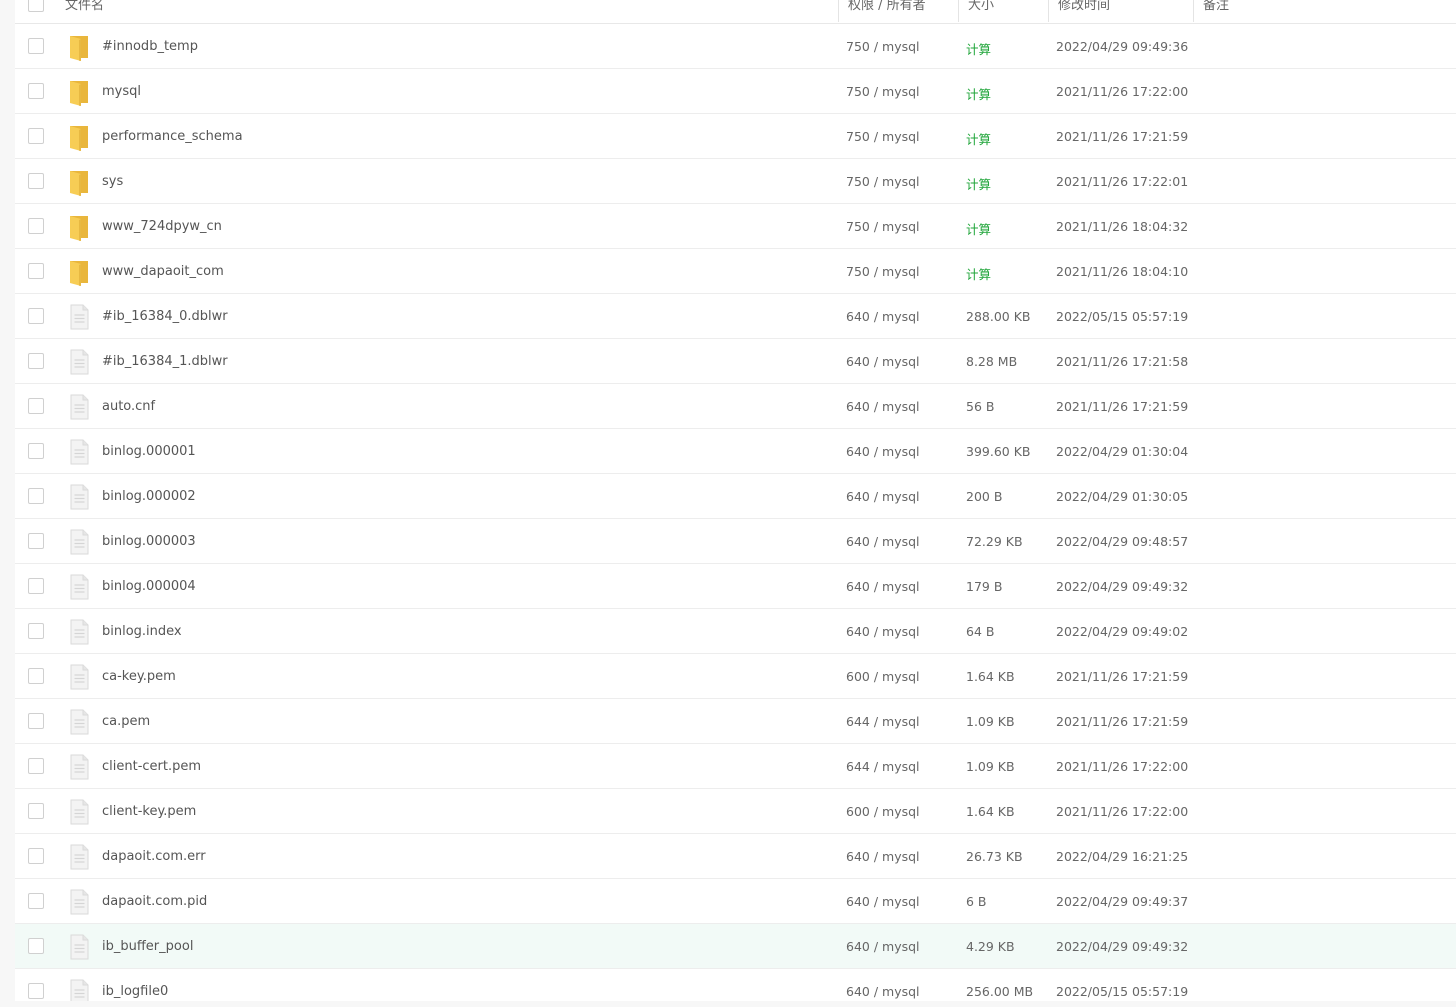 This screenshot has height=1007, width=1456. I want to click on file-name: ca.pem, so click(126, 721).